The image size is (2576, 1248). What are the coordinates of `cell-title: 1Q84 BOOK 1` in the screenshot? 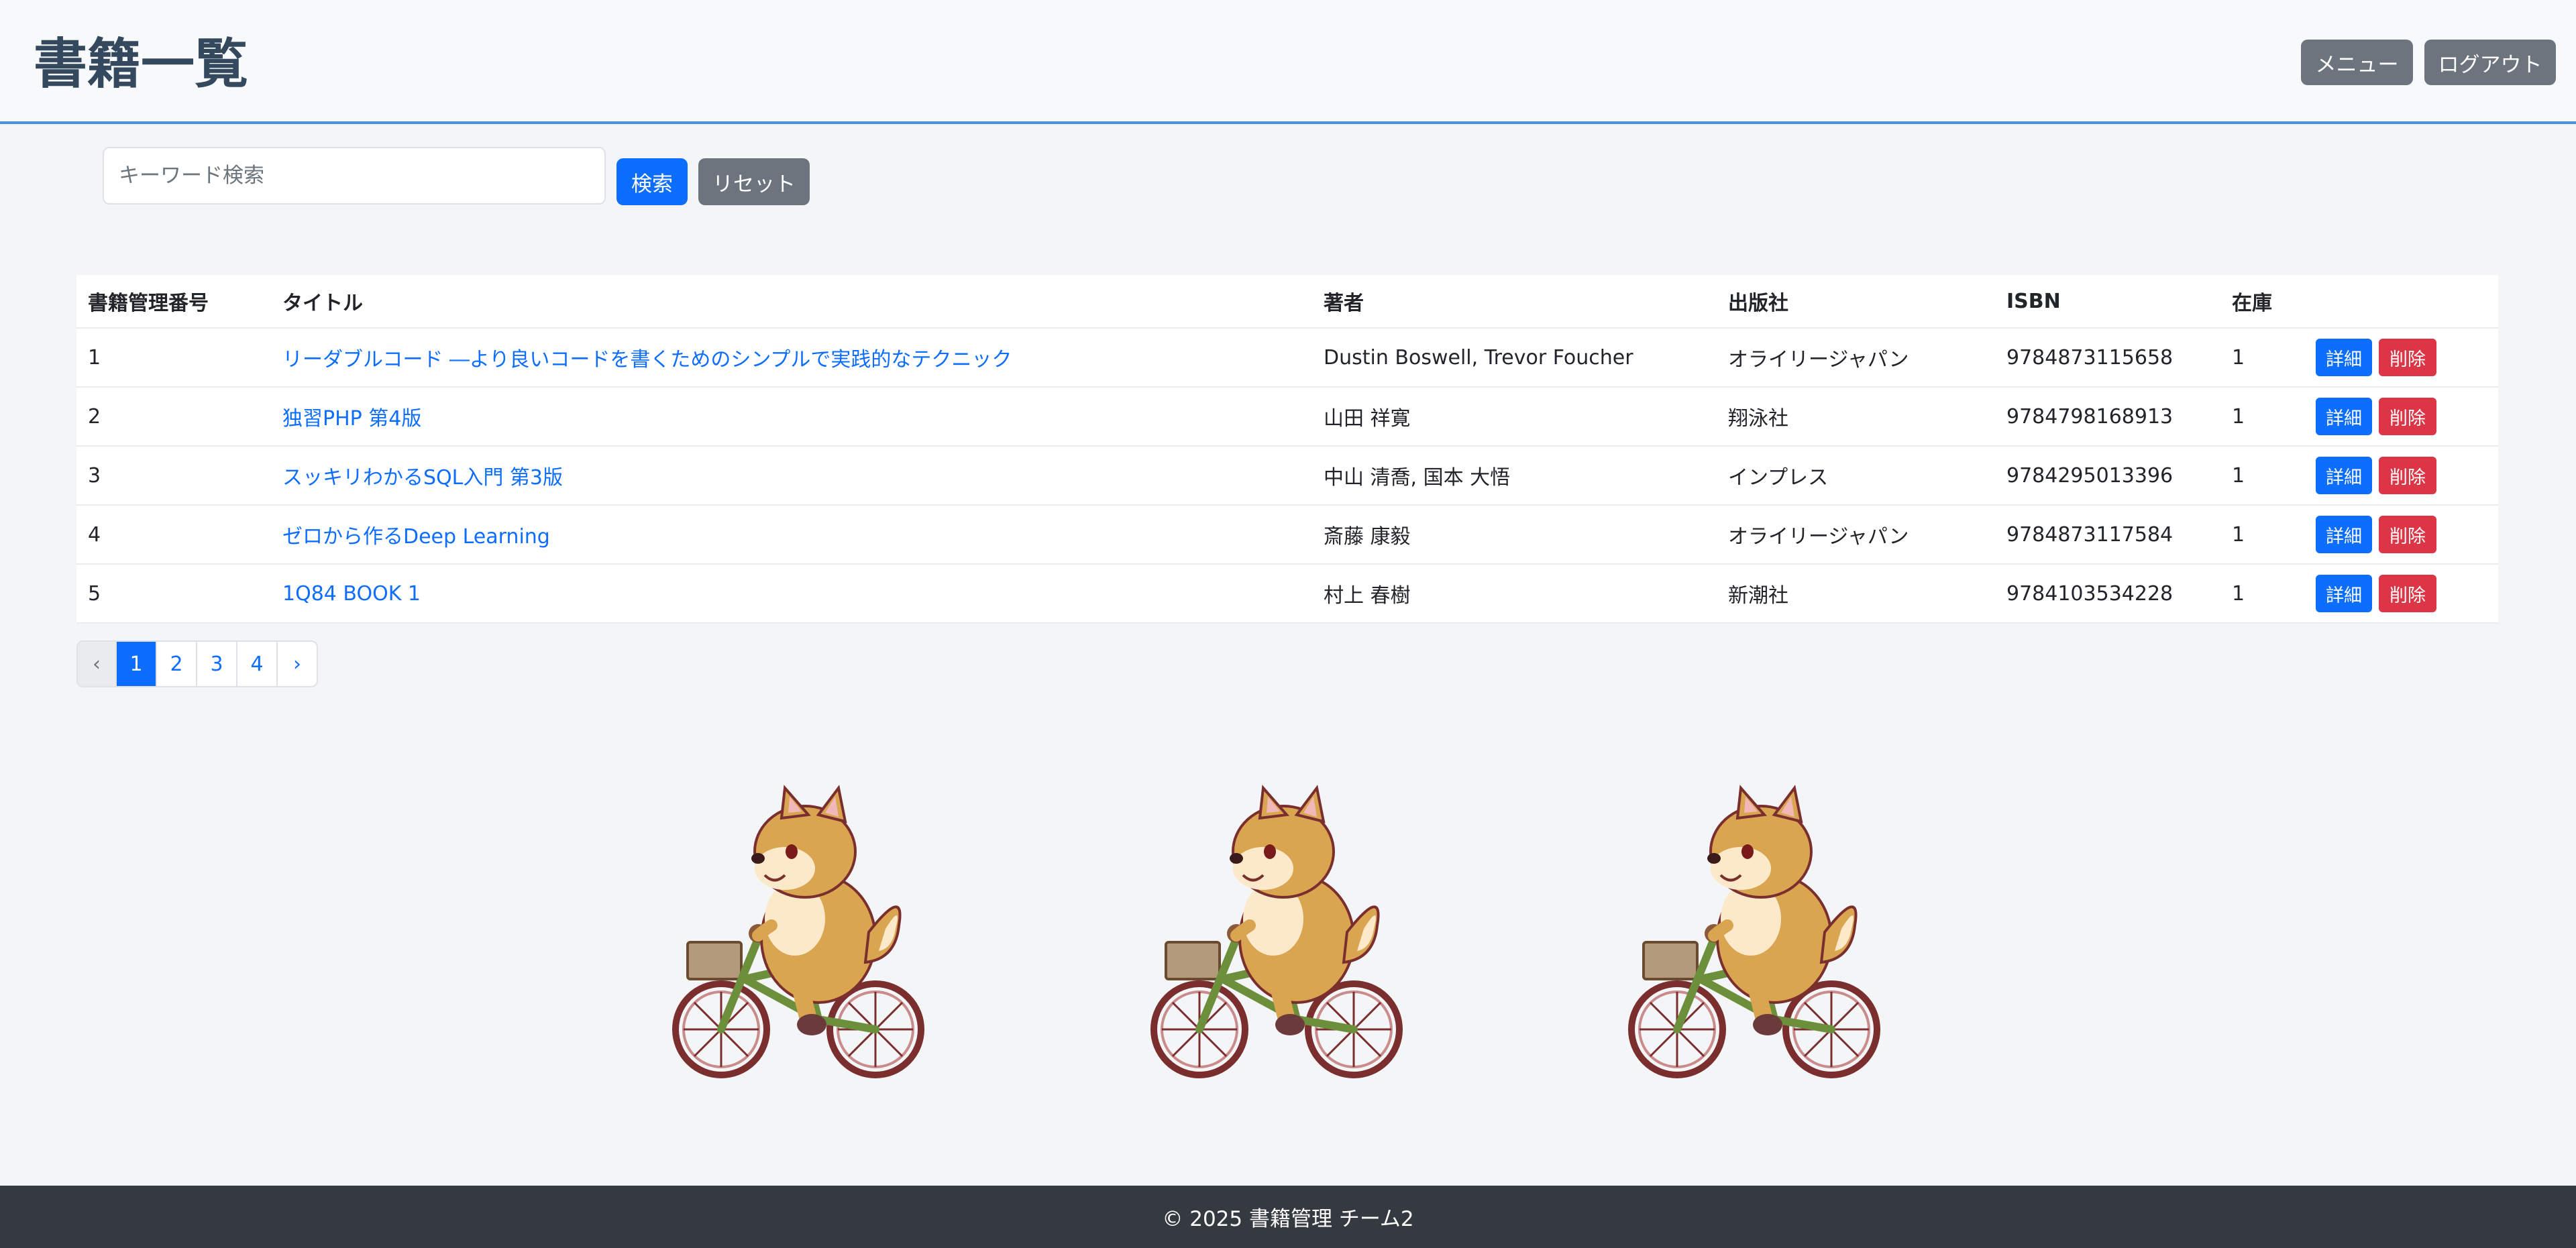 It's located at (791, 594).